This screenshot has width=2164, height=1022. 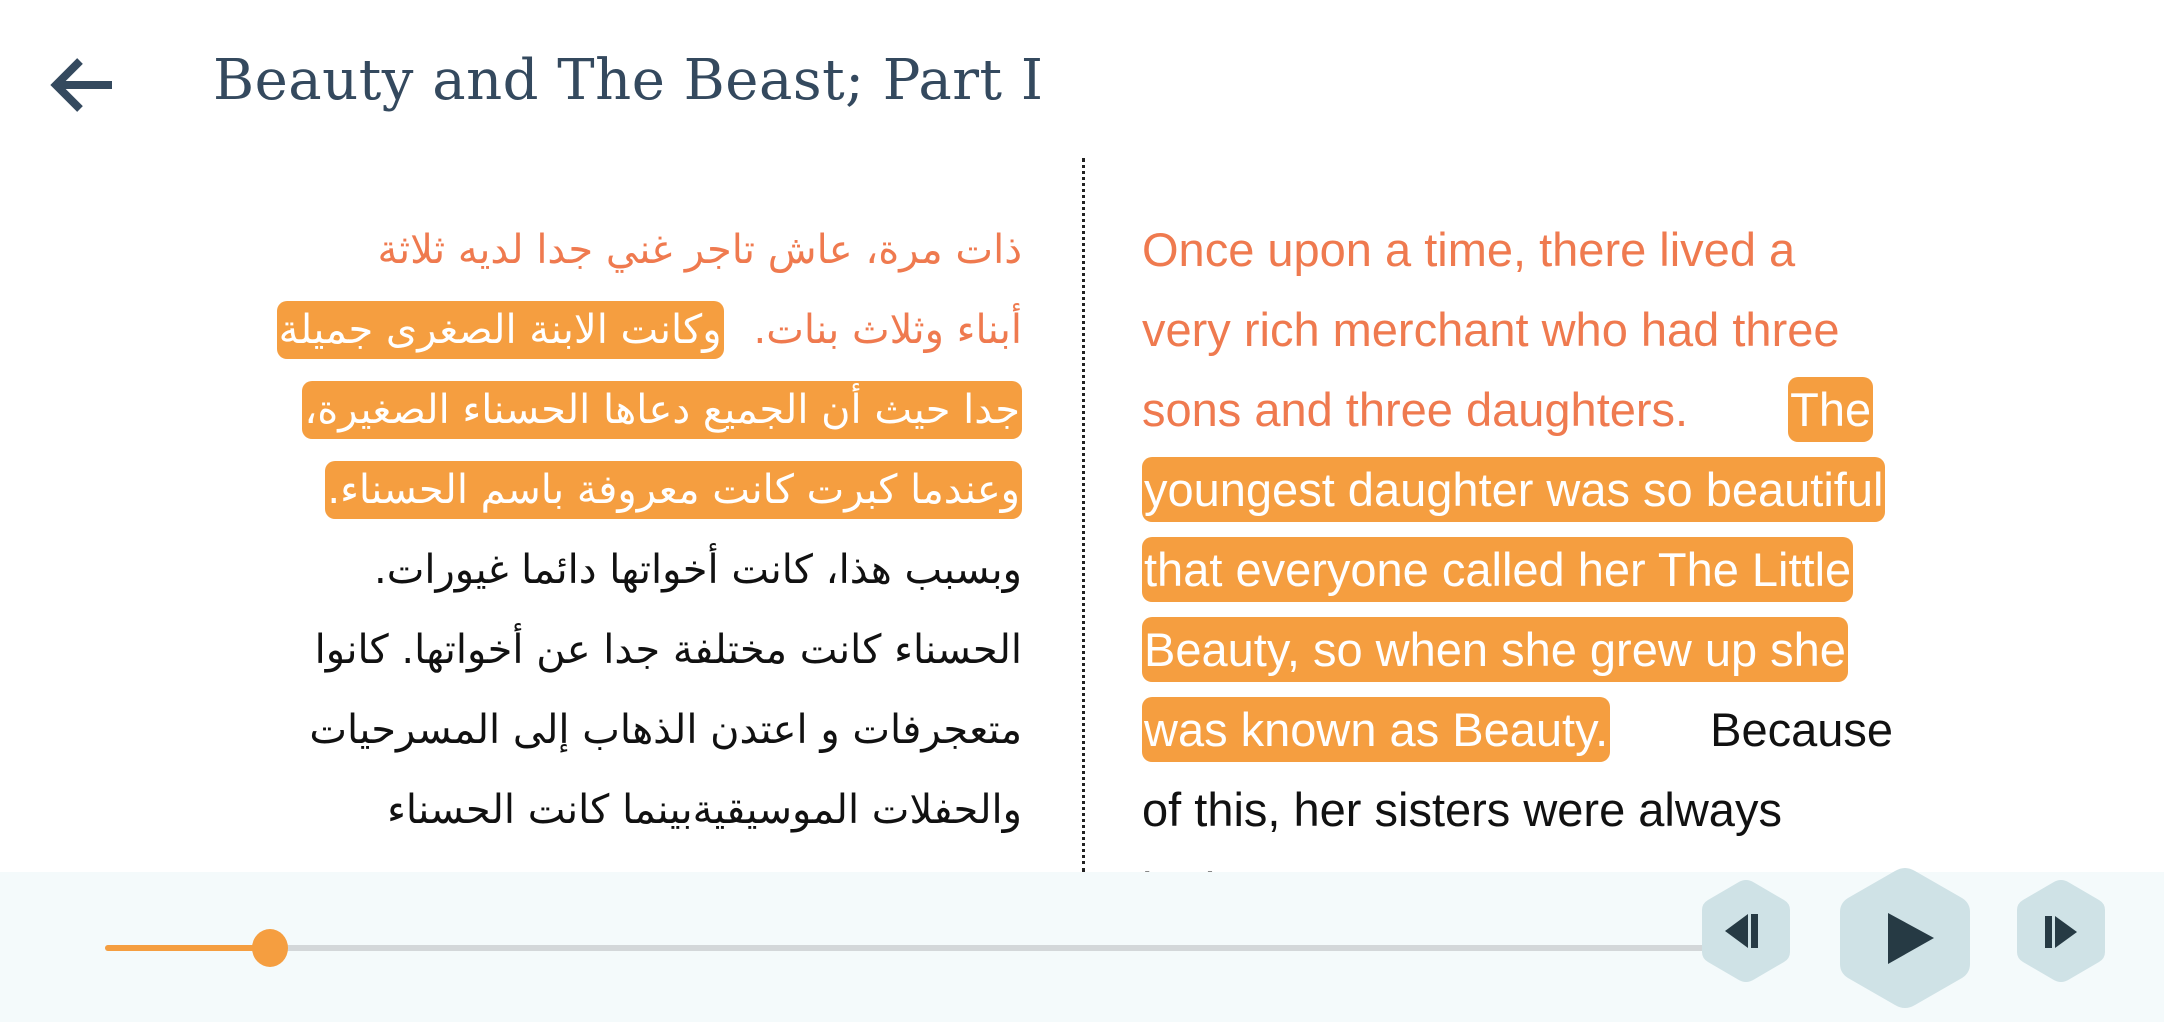 I want to click on english-line: was known as Beauty. Because, so click(x=1557, y=730).